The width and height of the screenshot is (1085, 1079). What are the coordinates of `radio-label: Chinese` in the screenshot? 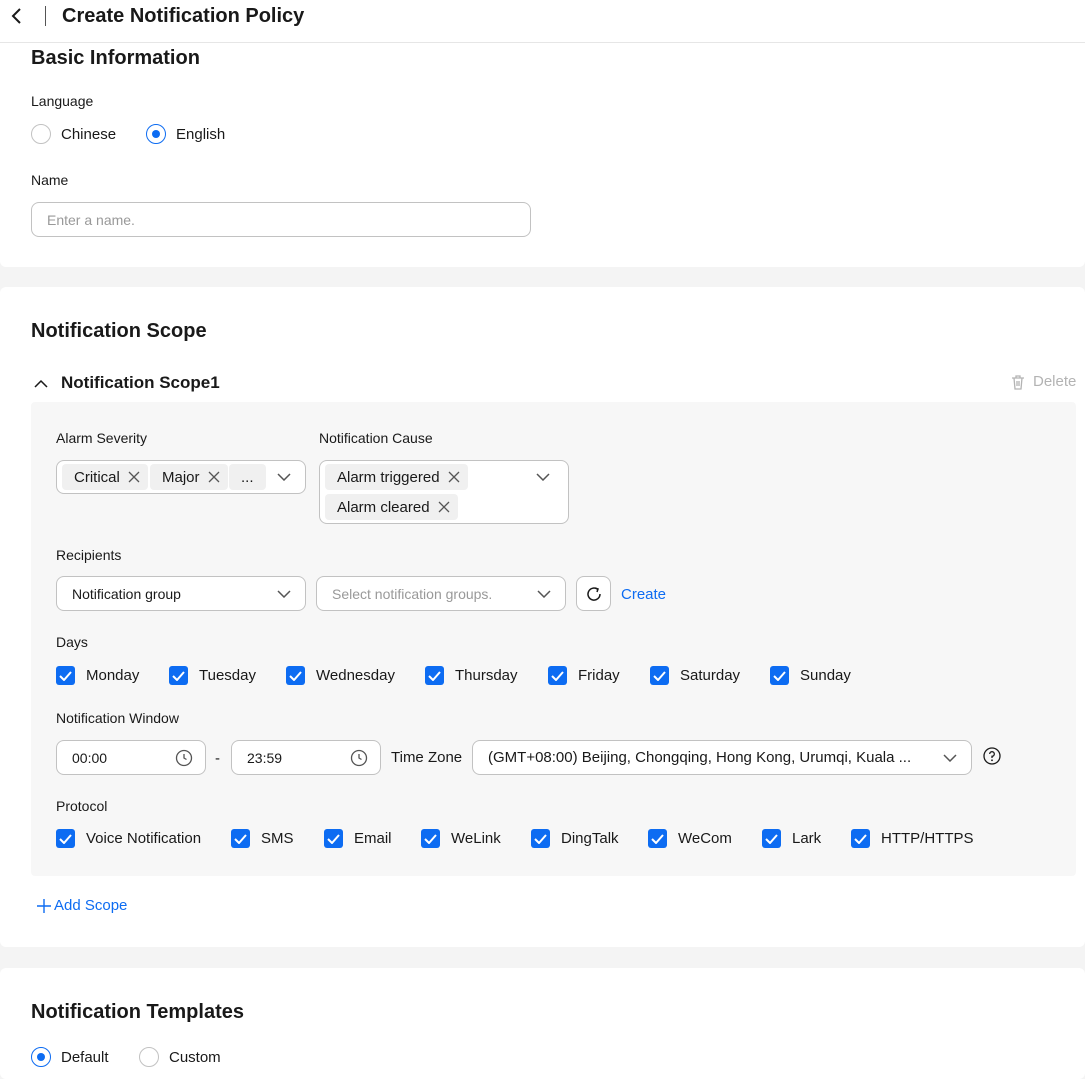 It's located at (89, 134).